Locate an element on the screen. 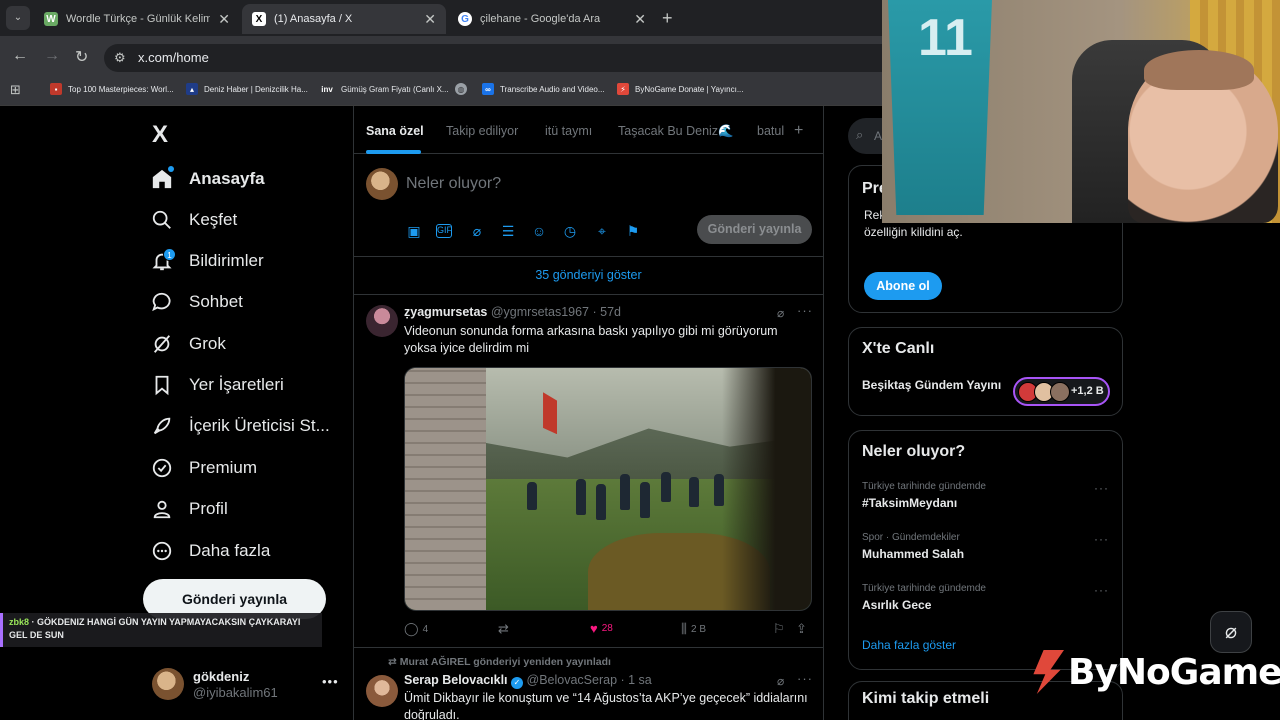 This screenshot has height=720, width=1280. poll-icon: ☰ is located at coordinates (508, 231).